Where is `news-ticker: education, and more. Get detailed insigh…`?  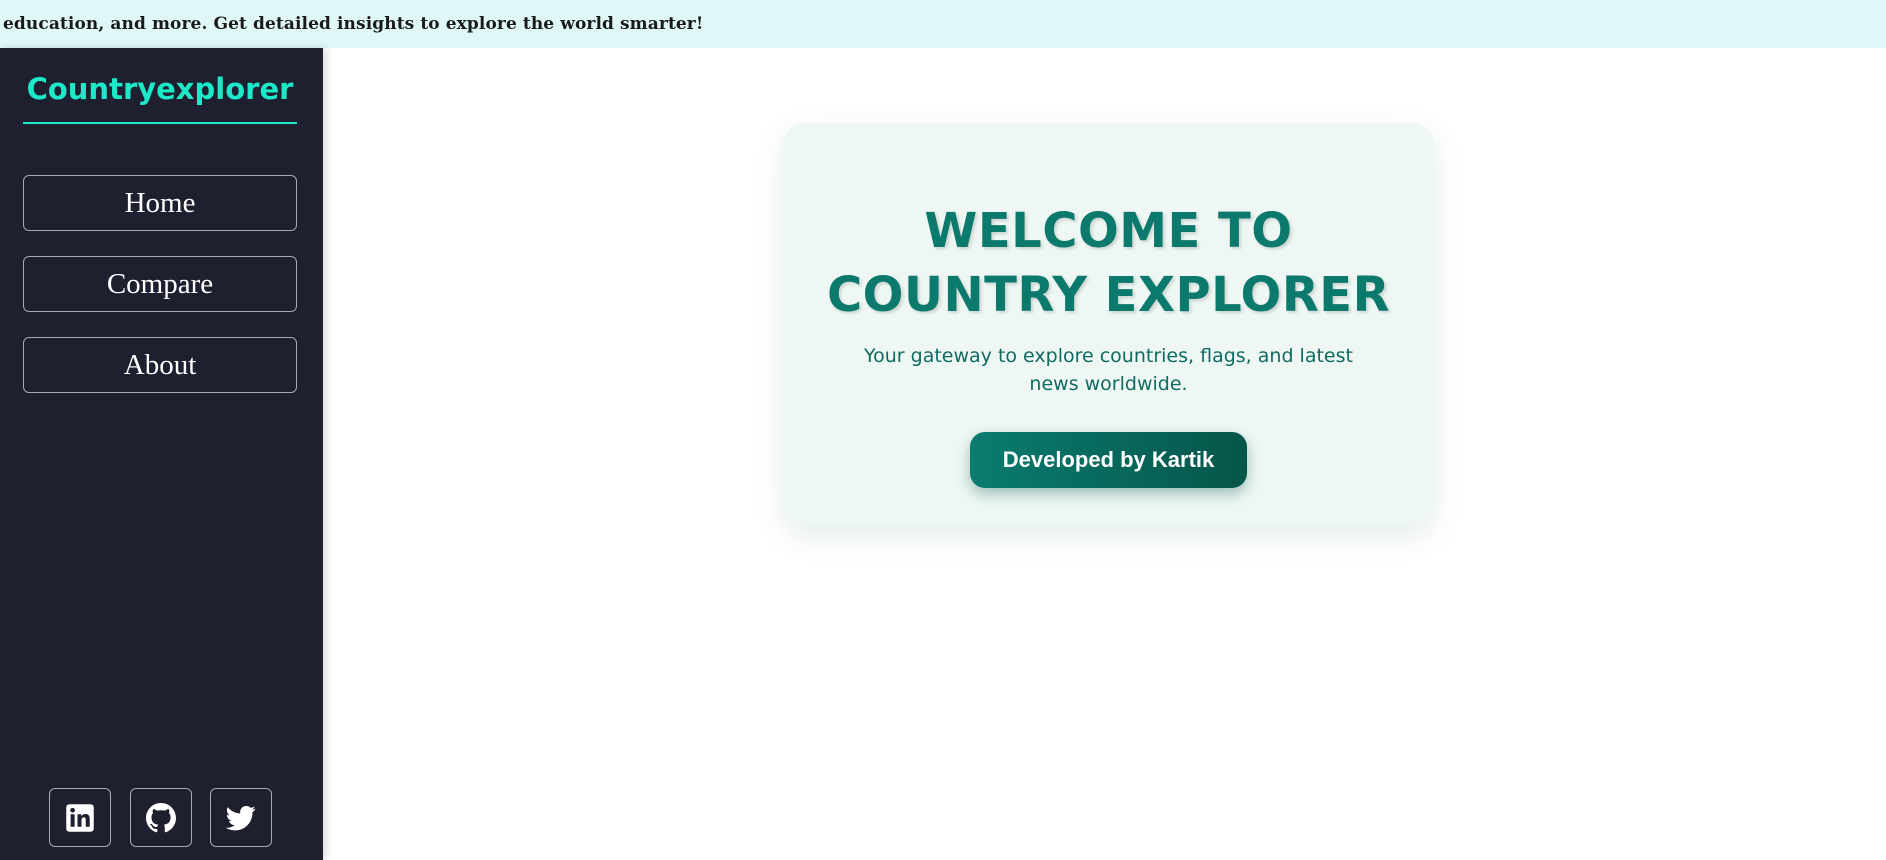
news-ticker: education, and more. Get detailed insigh… is located at coordinates (943, 24).